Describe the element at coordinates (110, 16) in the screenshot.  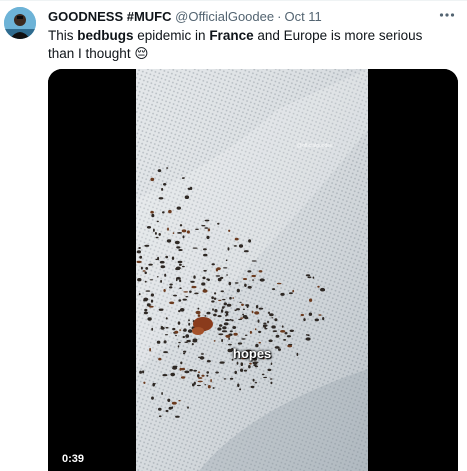
I see `display-name: GOODNESS #MUFC` at that location.